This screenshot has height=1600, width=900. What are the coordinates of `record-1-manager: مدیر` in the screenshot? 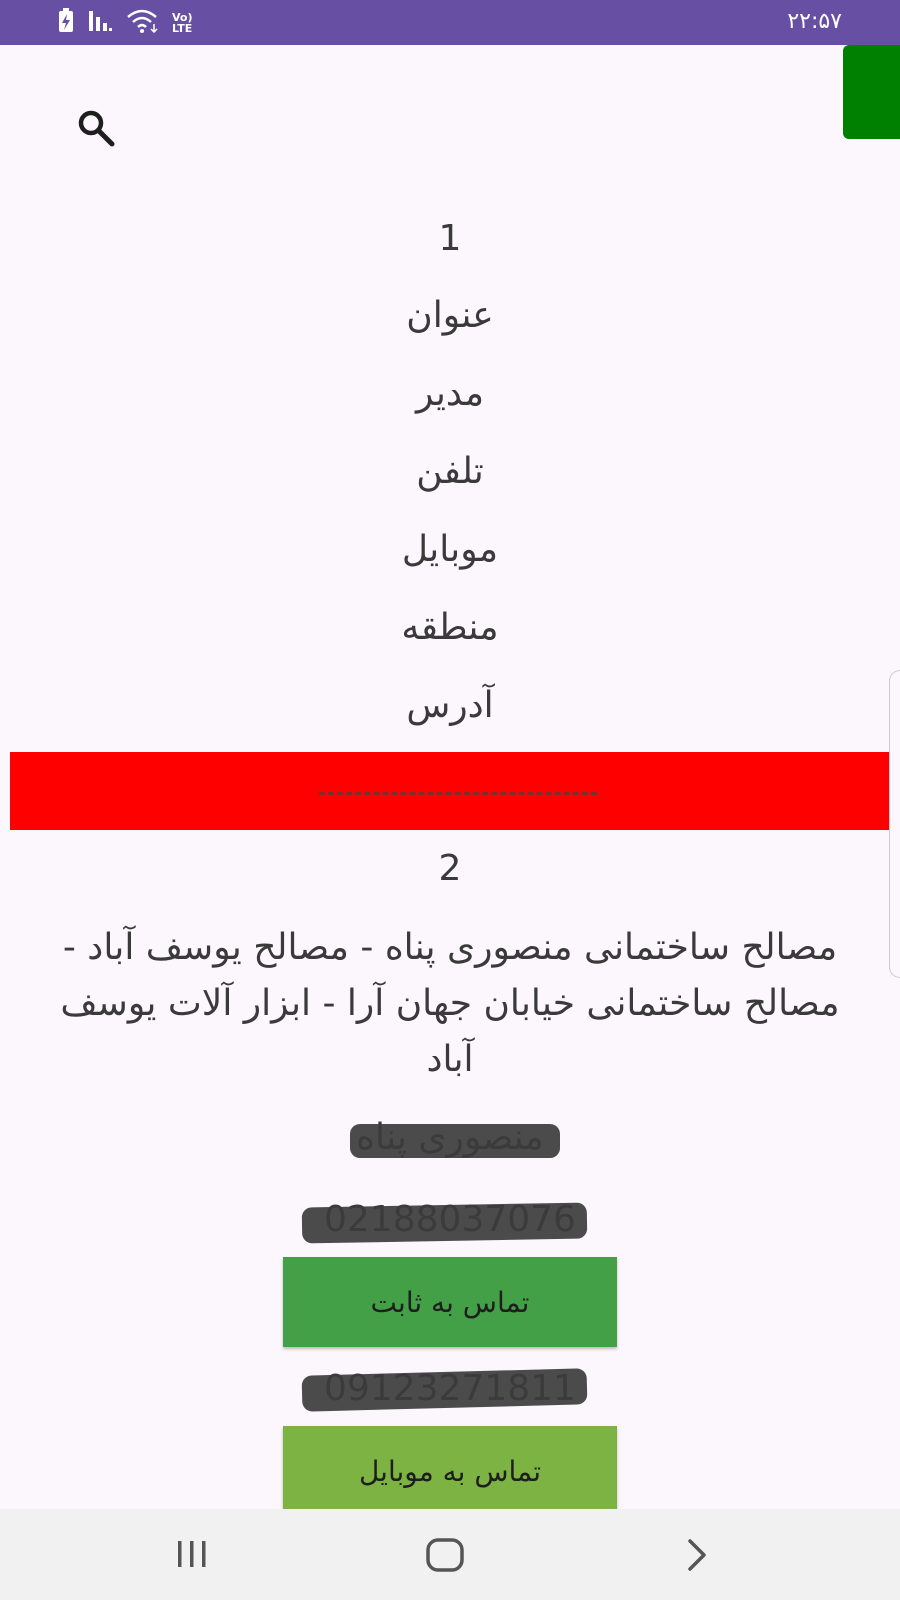 It's located at (450, 393).